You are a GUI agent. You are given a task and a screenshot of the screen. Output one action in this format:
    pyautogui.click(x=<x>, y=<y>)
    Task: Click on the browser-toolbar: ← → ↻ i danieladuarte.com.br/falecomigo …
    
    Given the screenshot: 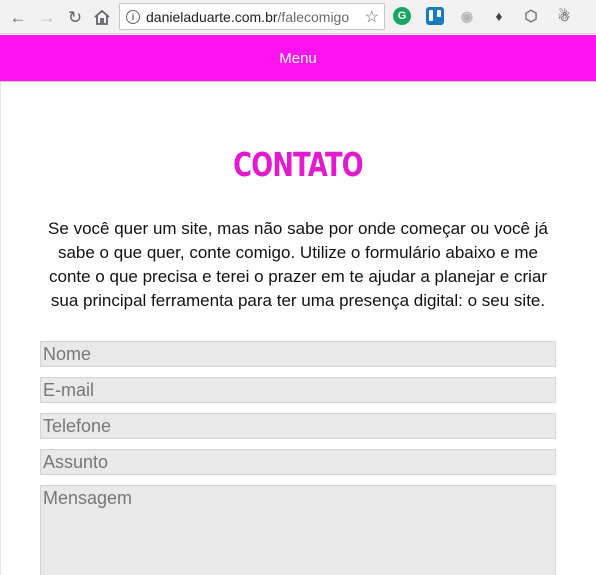 What is the action you would take?
    pyautogui.click(x=298, y=17)
    